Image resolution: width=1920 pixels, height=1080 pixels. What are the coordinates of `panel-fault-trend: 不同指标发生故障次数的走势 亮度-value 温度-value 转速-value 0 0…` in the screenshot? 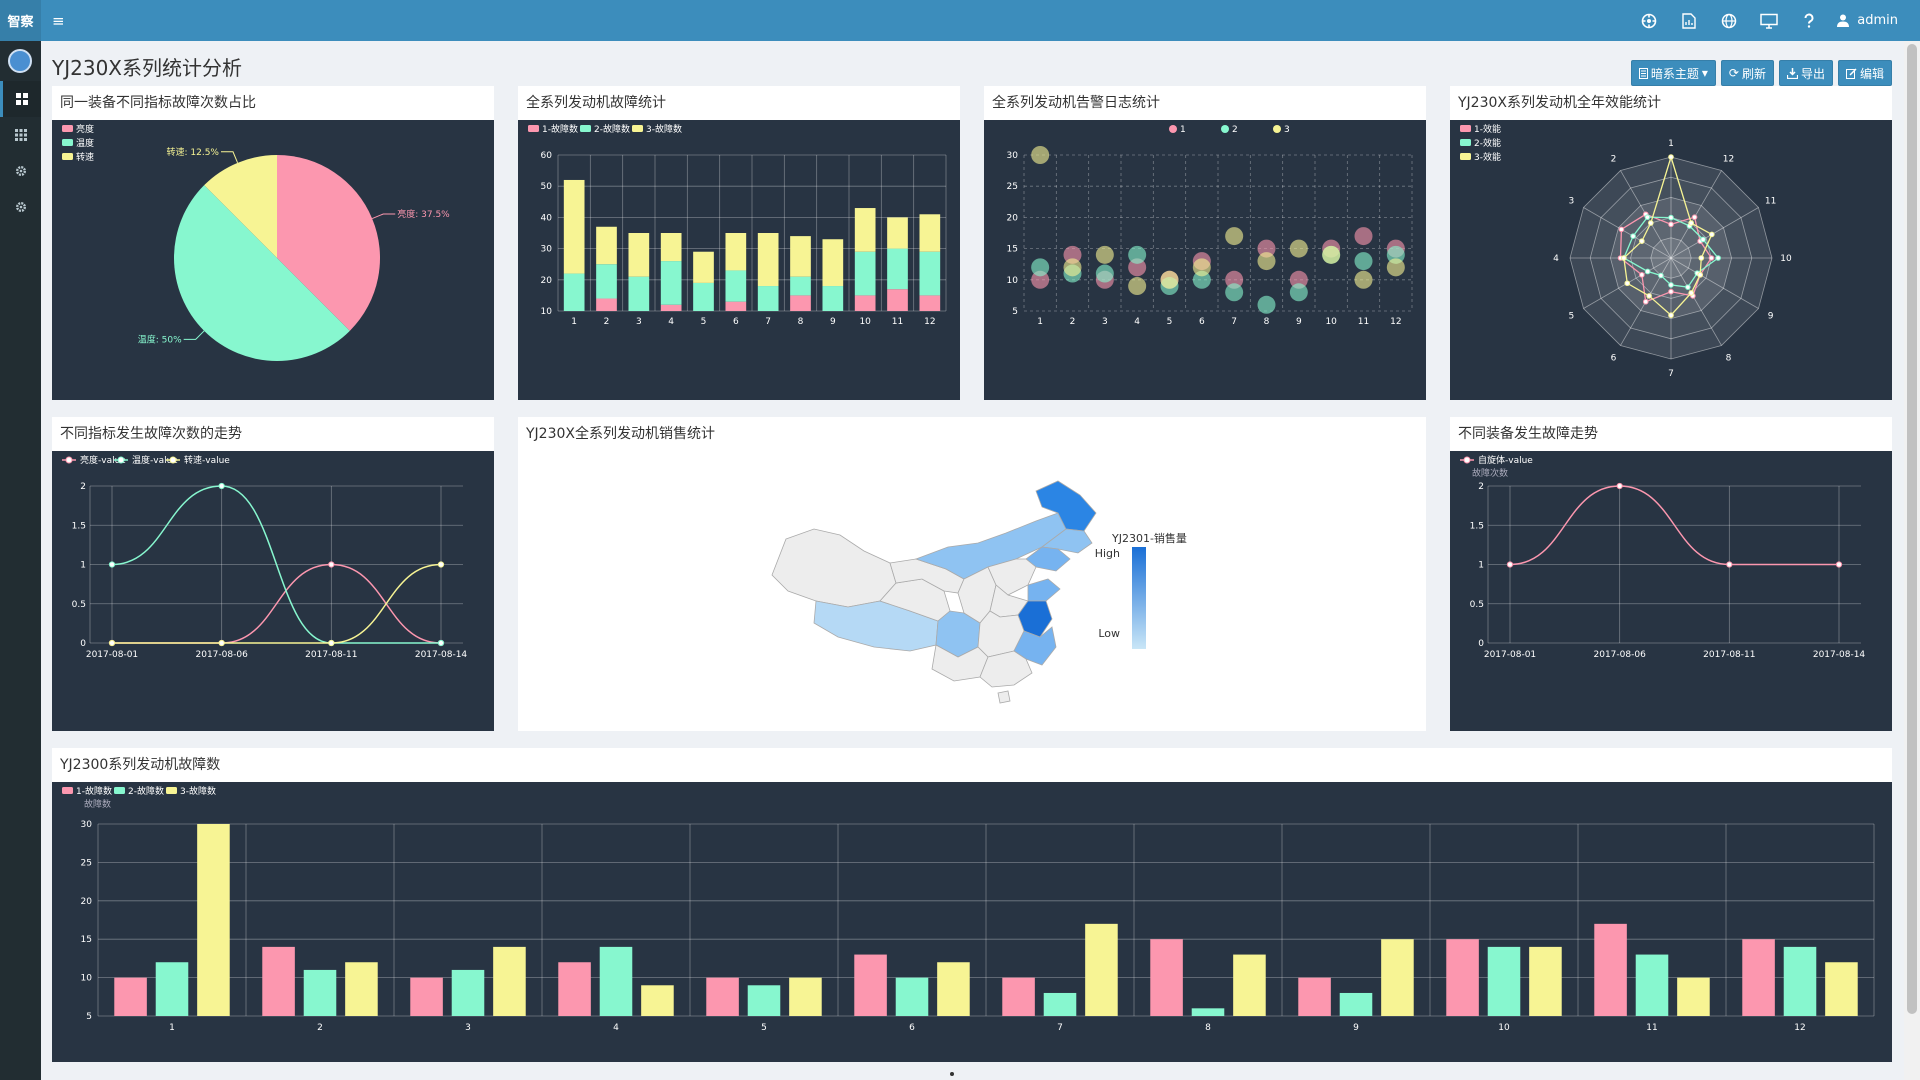 It's located at (273, 574).